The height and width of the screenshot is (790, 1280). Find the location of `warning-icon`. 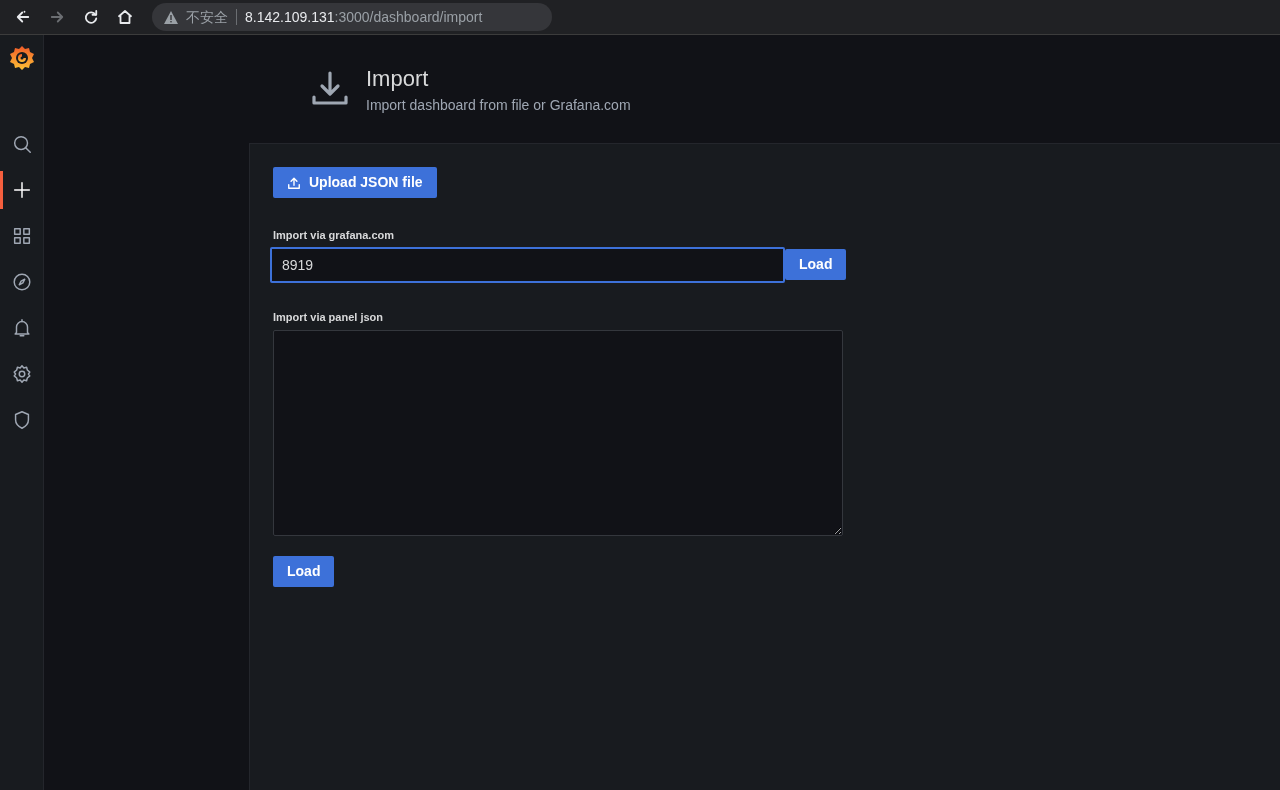

warning-icon is located at coordinates (171, 17).